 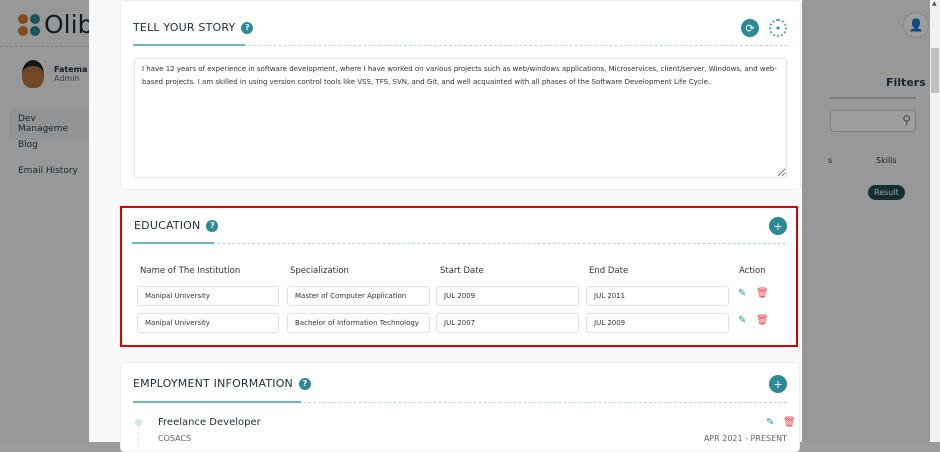 I want to click on end-date-field: JUL 2011, so click(x=657, y=296).